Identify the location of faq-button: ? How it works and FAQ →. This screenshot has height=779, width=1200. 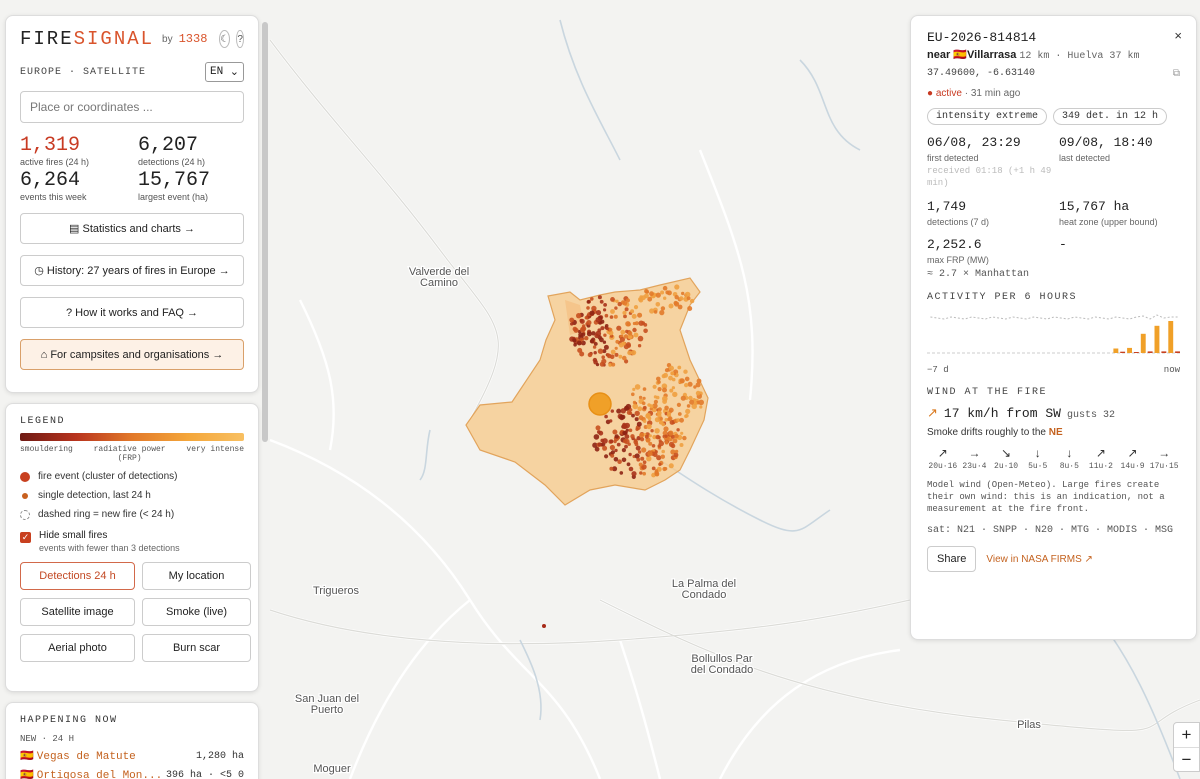
(132, 312).